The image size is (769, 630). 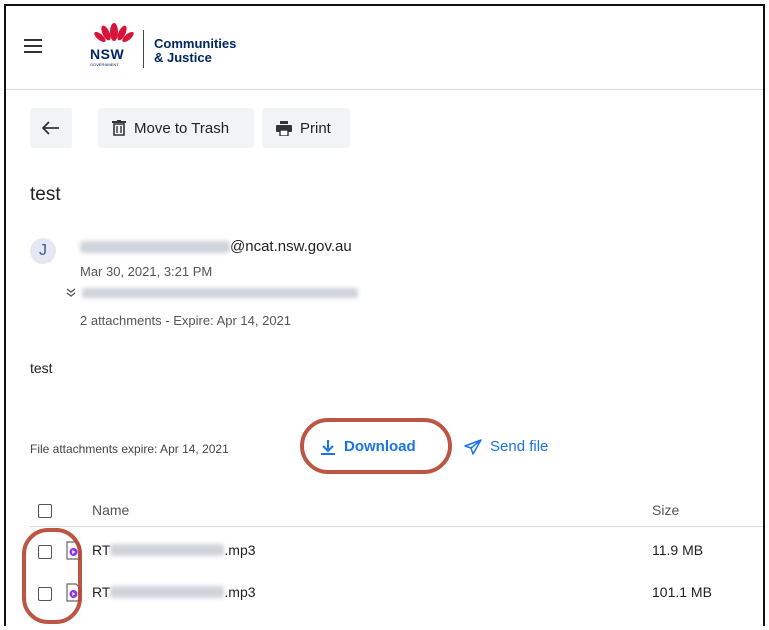 I want to click on table-row: RT .mp3 11.9 MB, so click(x=396, y=552).